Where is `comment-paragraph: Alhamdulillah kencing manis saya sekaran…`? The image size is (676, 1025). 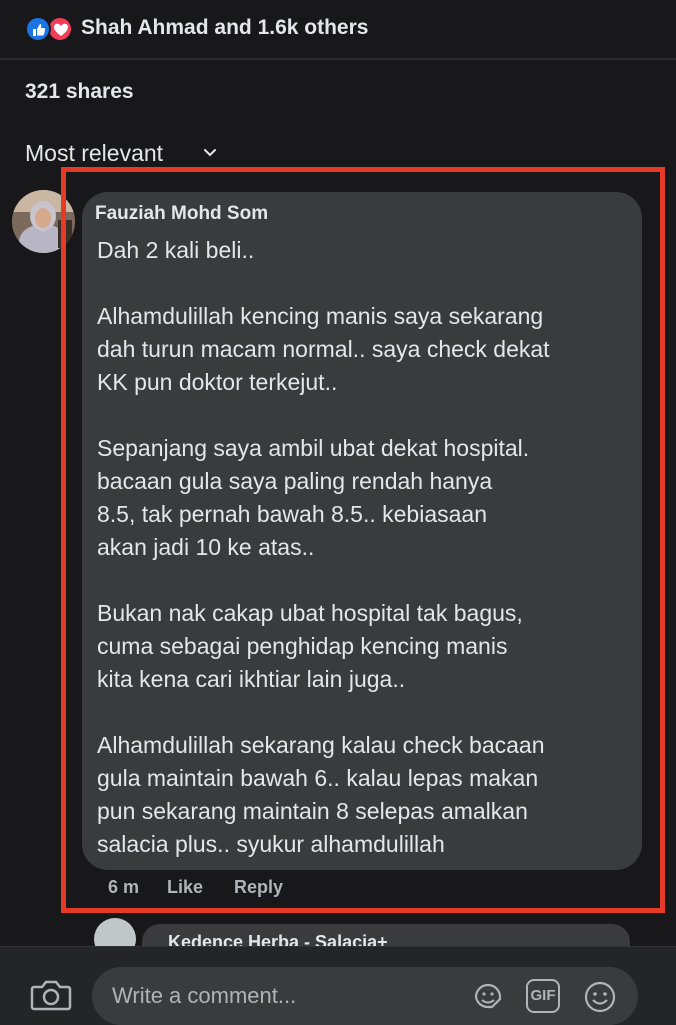 comment-paragraph: Alhamdulillah kencing manis saya sekaran… is located at coordinates (323, 349).